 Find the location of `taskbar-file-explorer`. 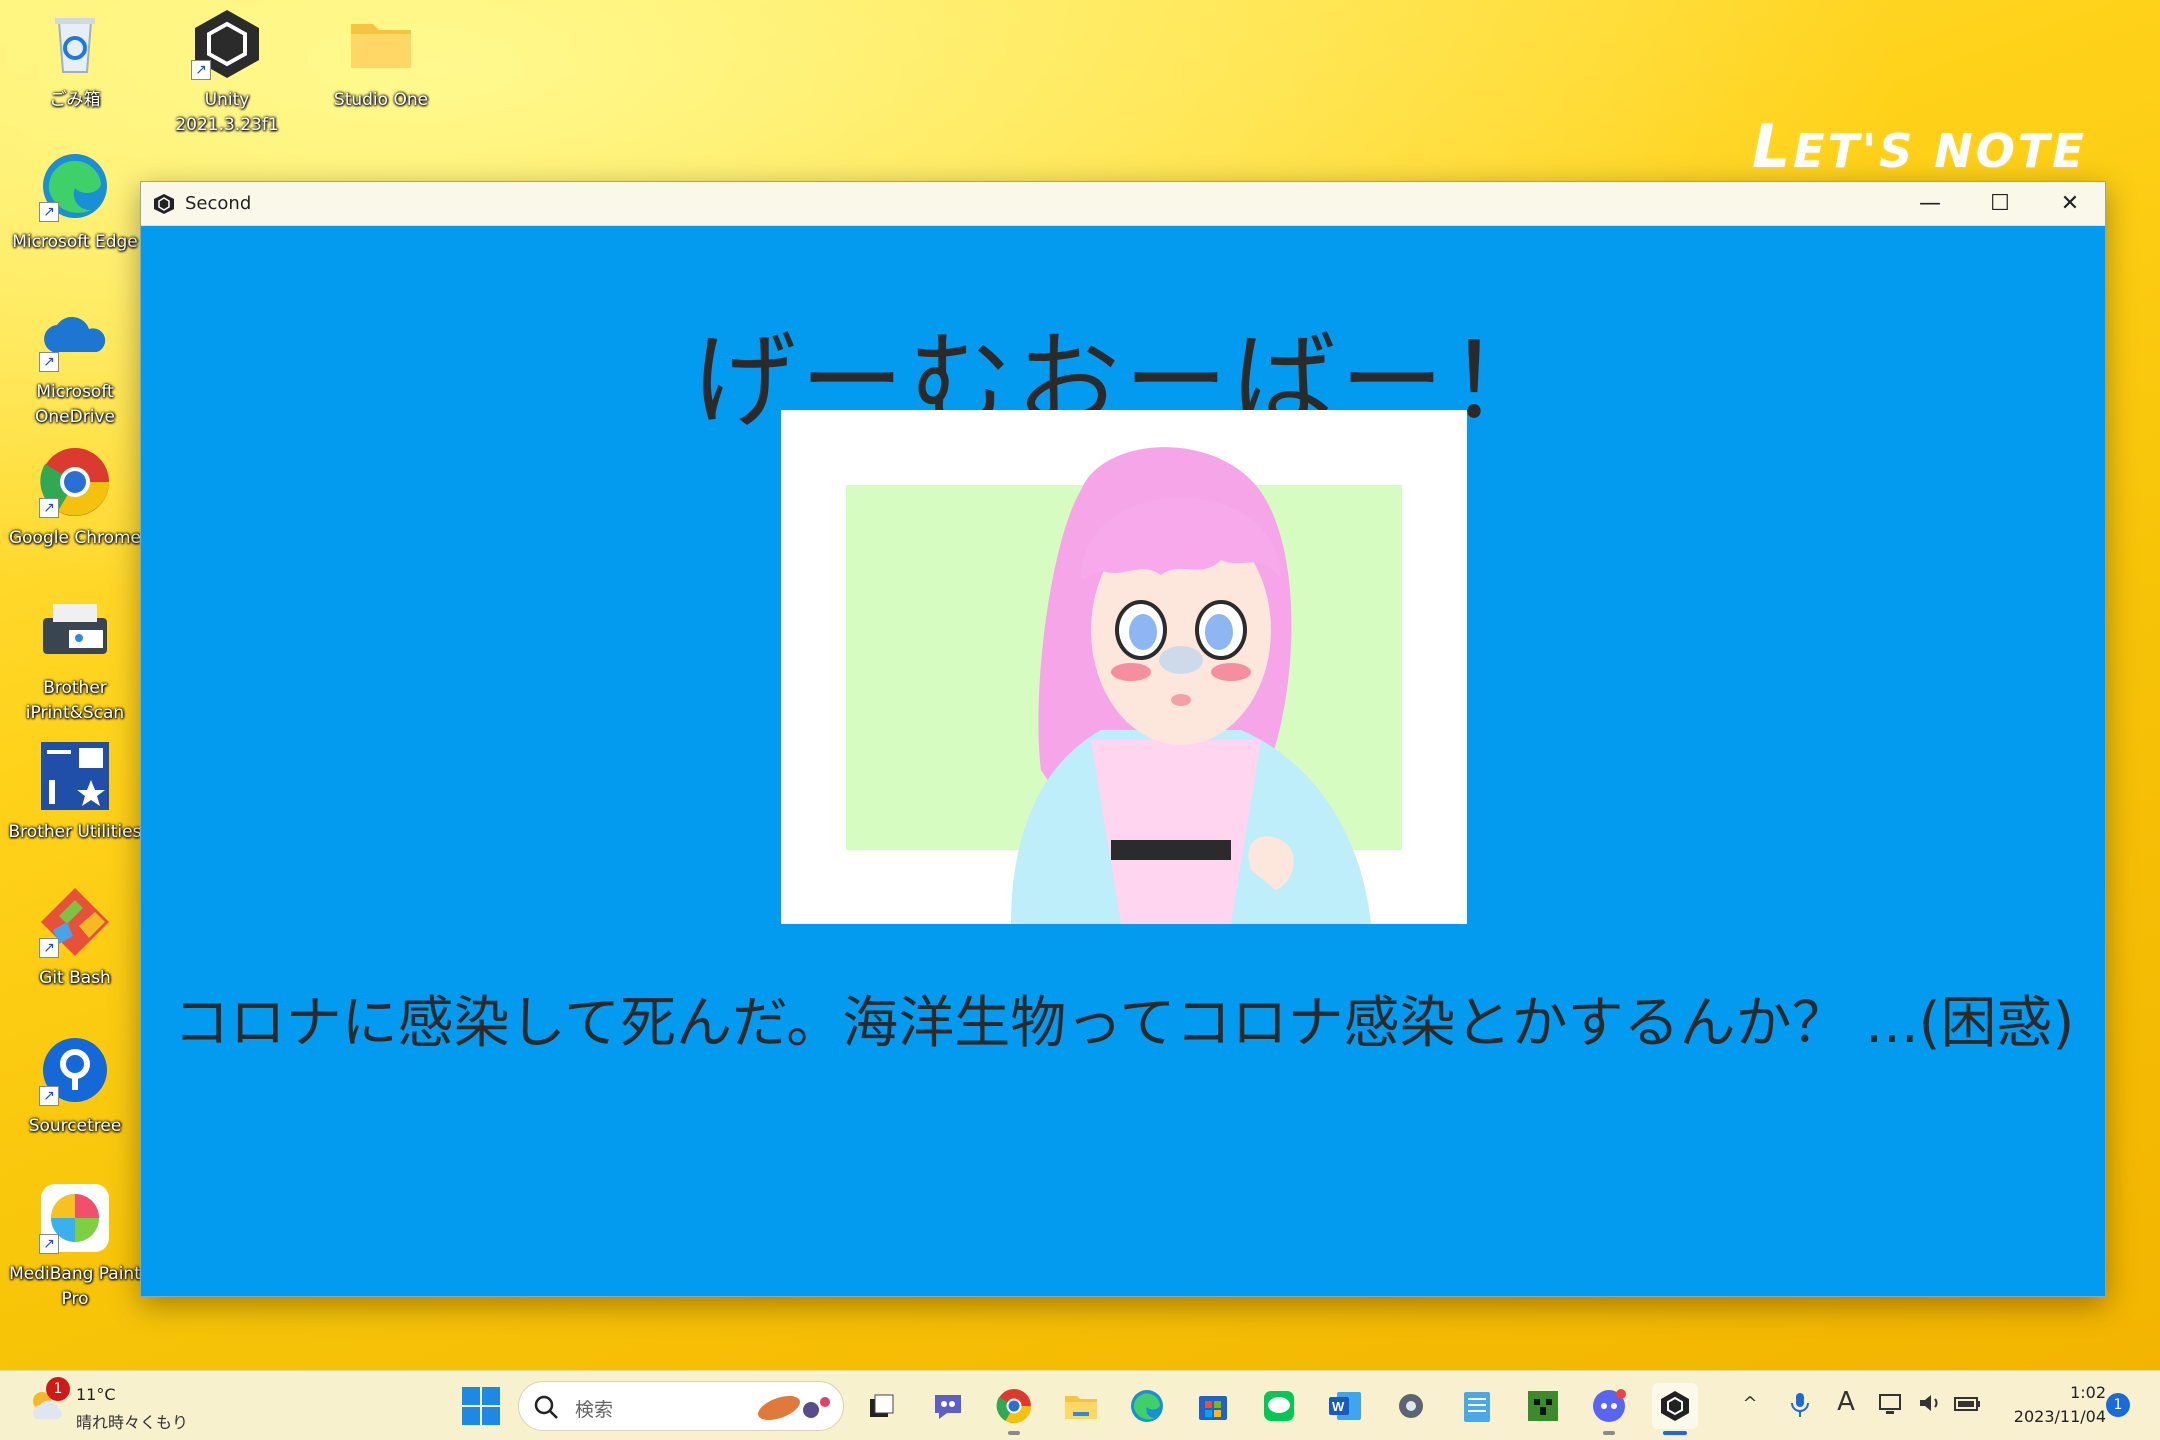

taskbar-file-explorer is located at coordinates (1081, 1406).